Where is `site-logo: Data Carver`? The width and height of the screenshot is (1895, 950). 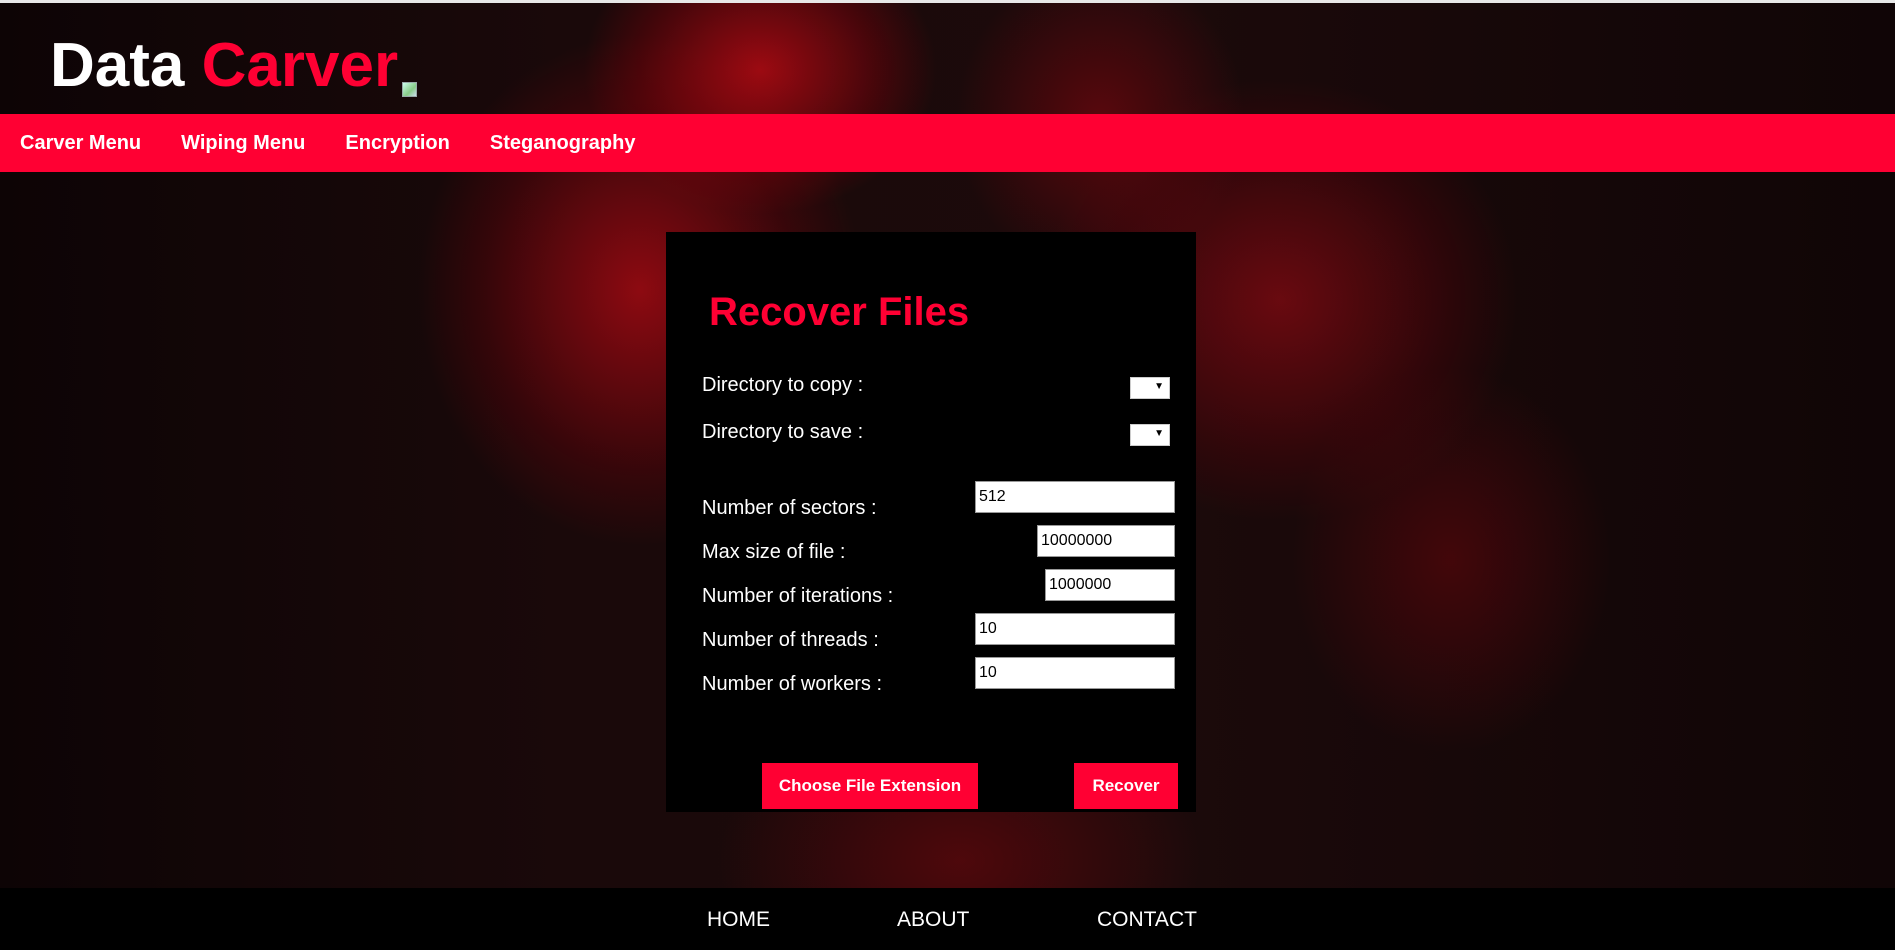
site-logo: Data Carver is located at coordinates (234, 66).